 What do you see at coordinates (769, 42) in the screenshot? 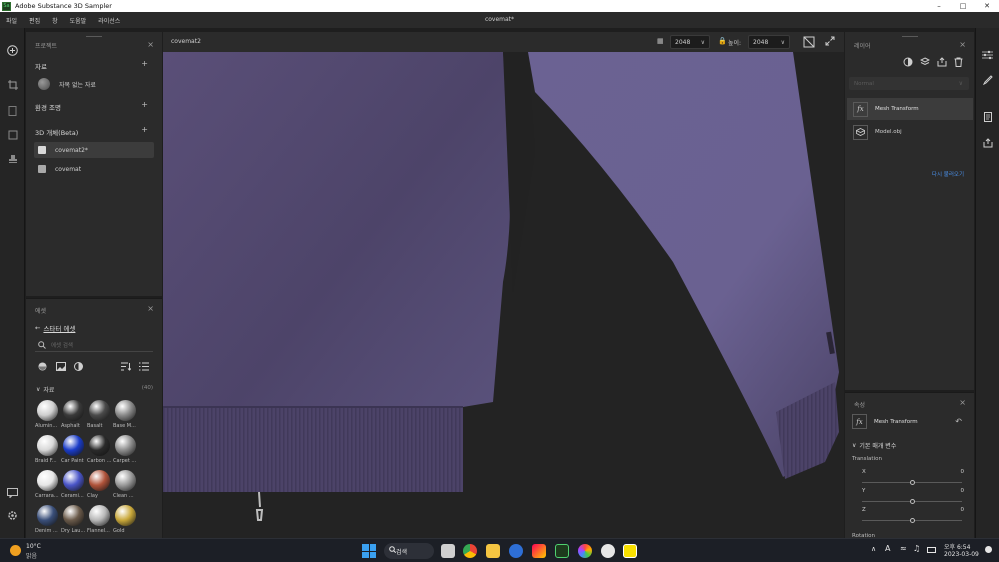
I see `height-select: 2048 ∨` at bounding box center [769, 42].